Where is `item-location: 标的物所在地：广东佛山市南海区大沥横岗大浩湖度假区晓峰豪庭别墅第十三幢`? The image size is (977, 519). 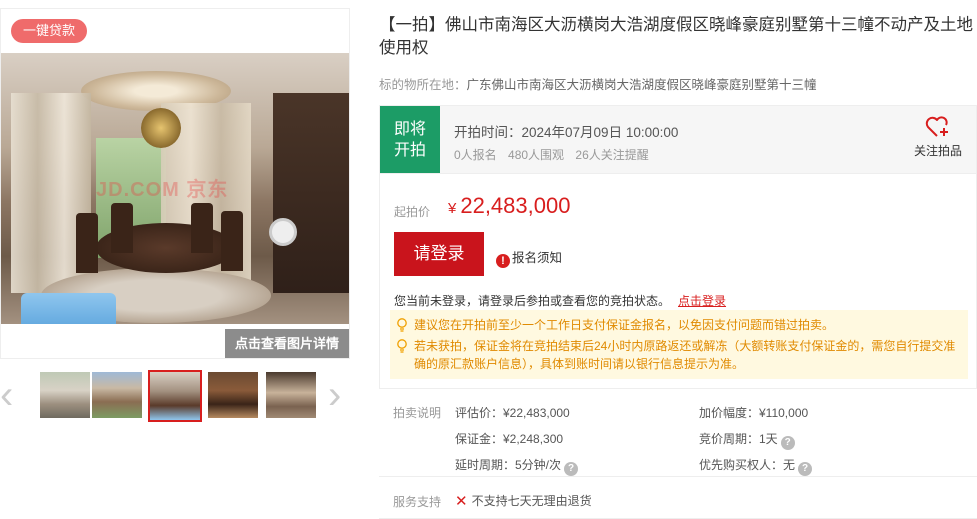 item-location: 标的物所在地：广东佛山市南海区大沥横岗大浩湖度假区晓峰豪庭别墅第十三幢 is located at coordinates (598, 83).